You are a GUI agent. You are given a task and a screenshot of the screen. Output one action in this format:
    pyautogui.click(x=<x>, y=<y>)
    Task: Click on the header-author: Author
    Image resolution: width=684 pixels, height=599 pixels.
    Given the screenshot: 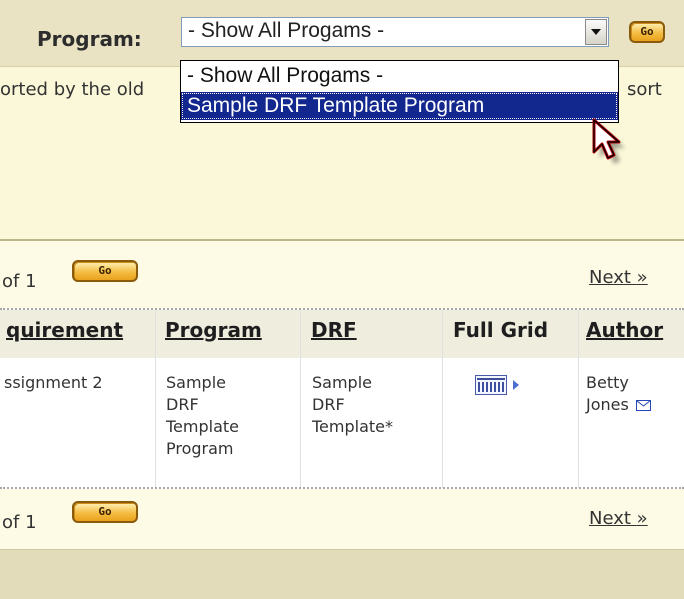 What is the action you would take?
    pyautogui.click(x=624, y=330)
    